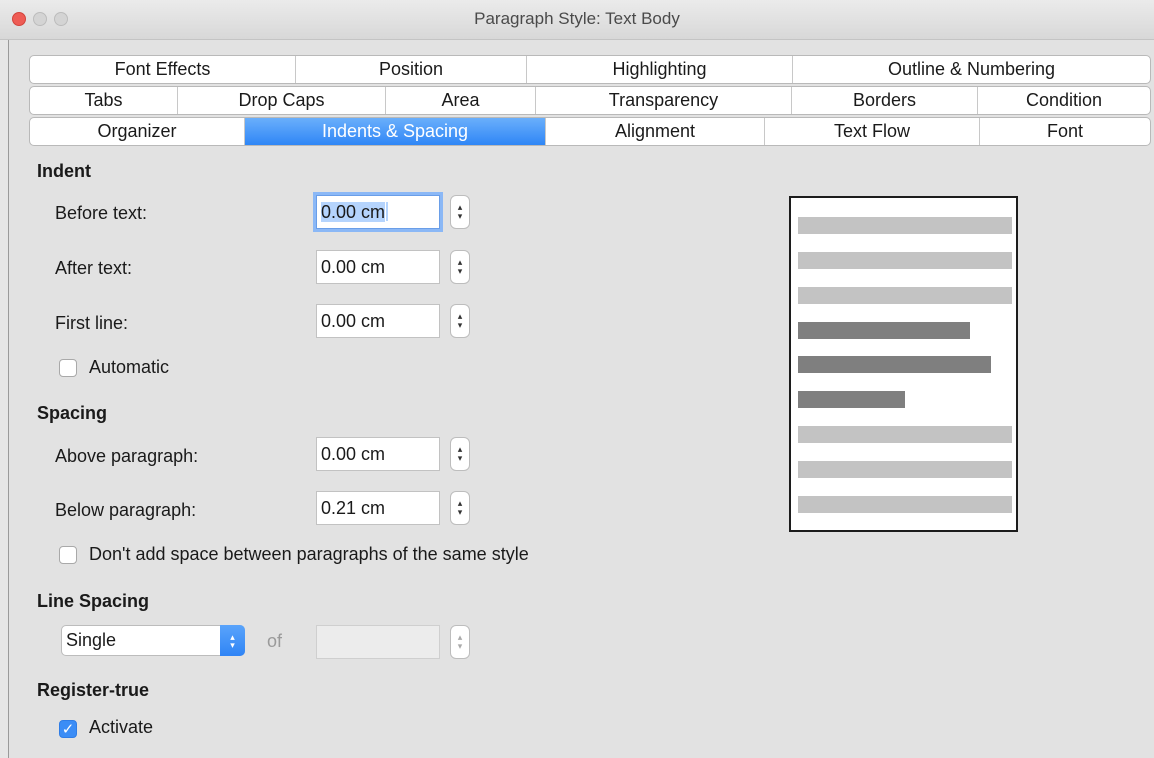  Describe the element at coordinates (72, 413) in the screenshot. I see `spacing-heading: Spacing` at that location.